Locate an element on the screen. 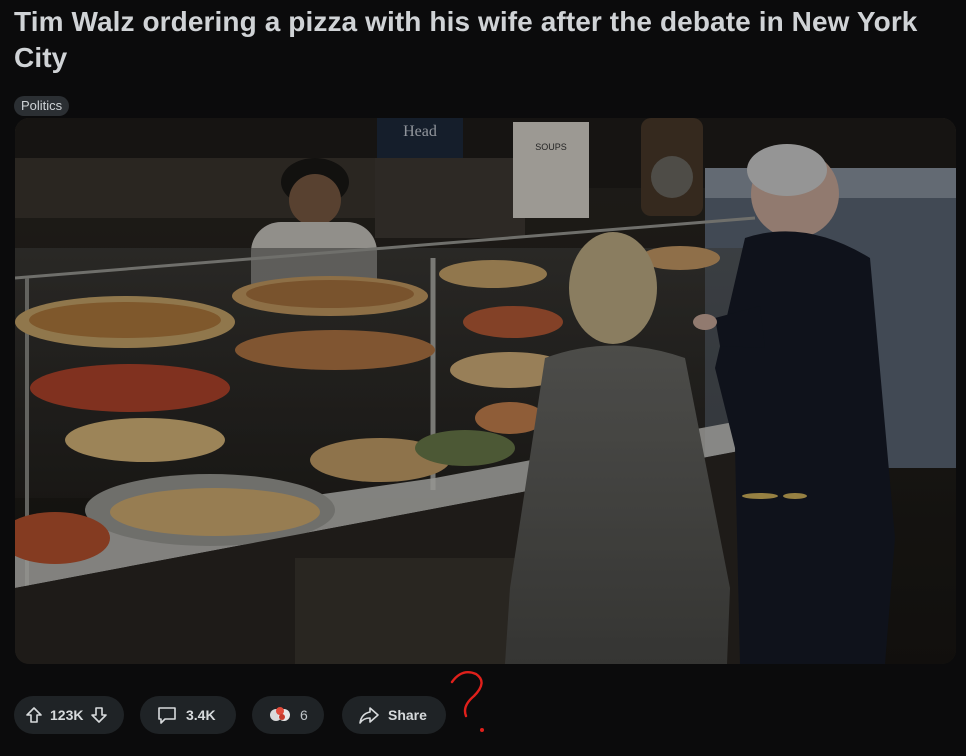 The image size is (966, 756). award-icon is located at coordinates (280, 715).